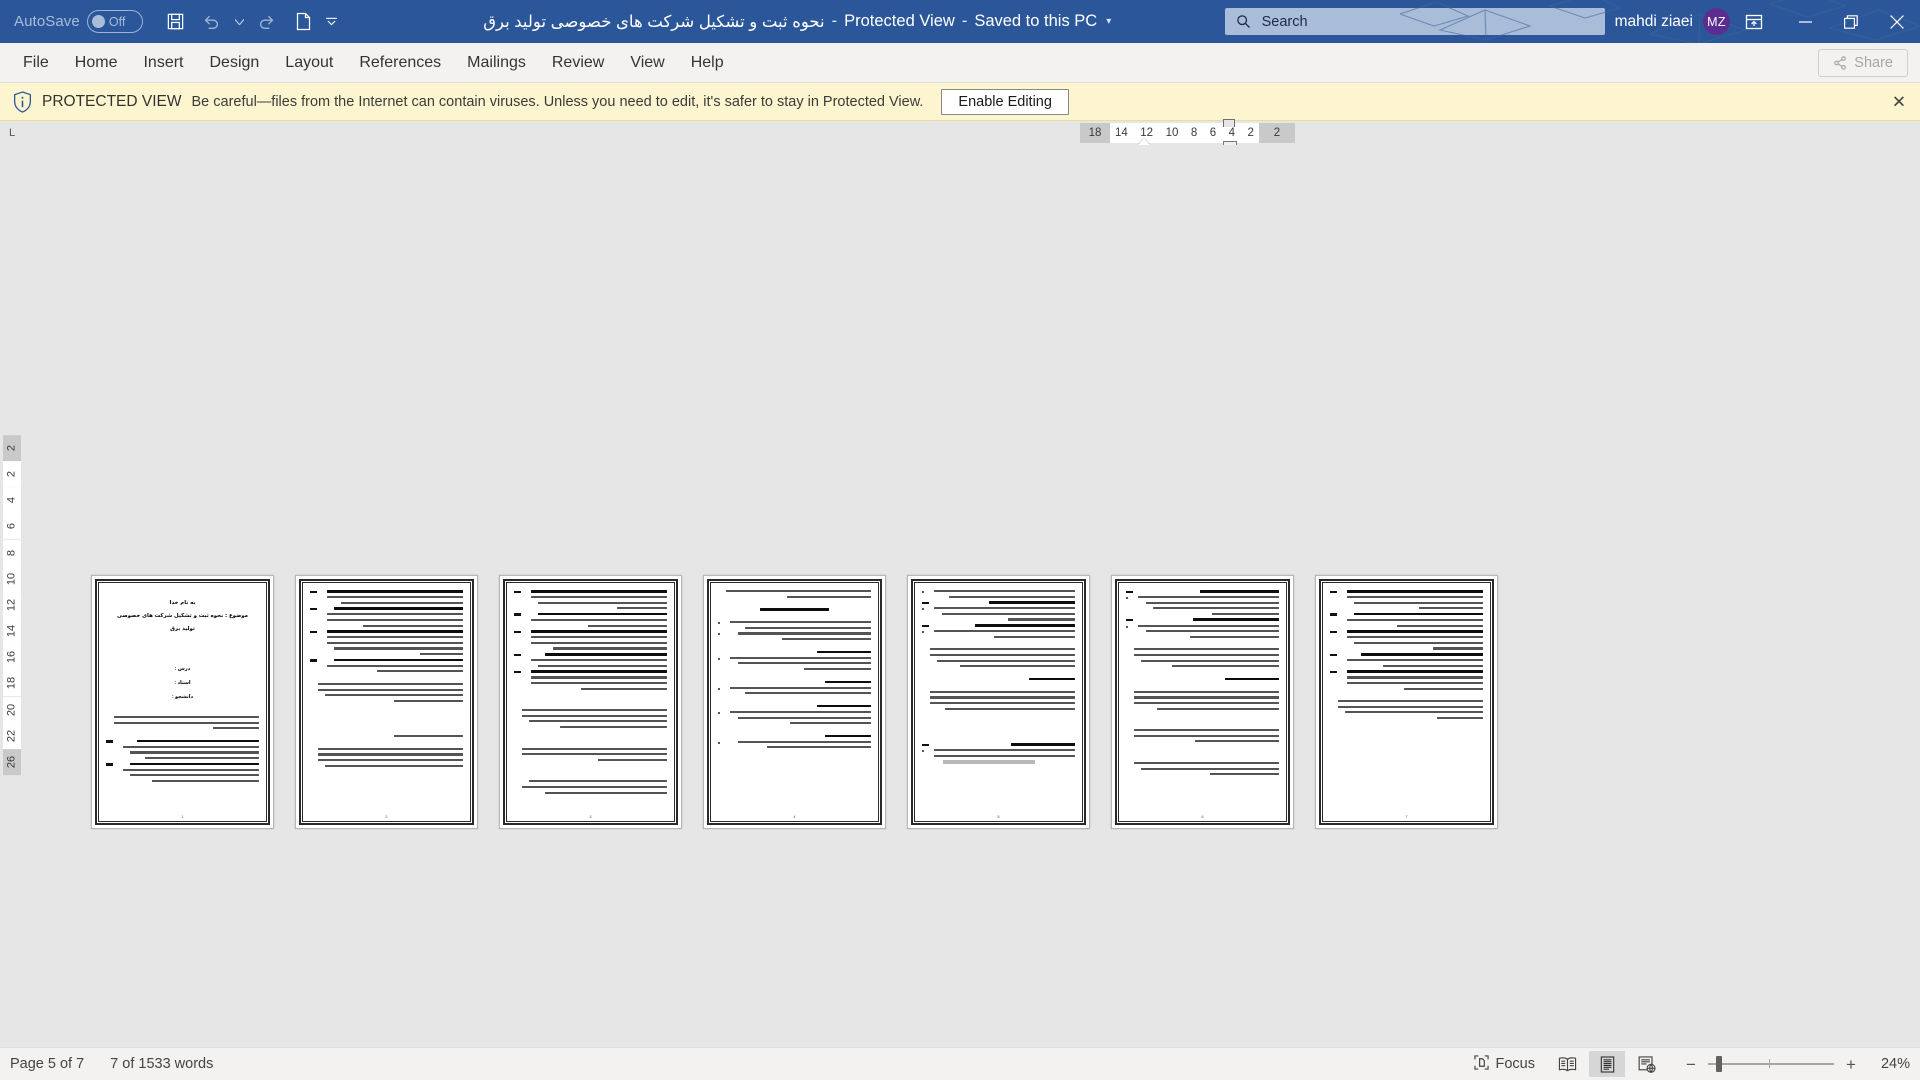 The width and height of the screenshot is (1920, 1080). What do you see at coordinates (647, 63) in the screenshot?
I see `tab-view: View` at bounding box center [647, 63].